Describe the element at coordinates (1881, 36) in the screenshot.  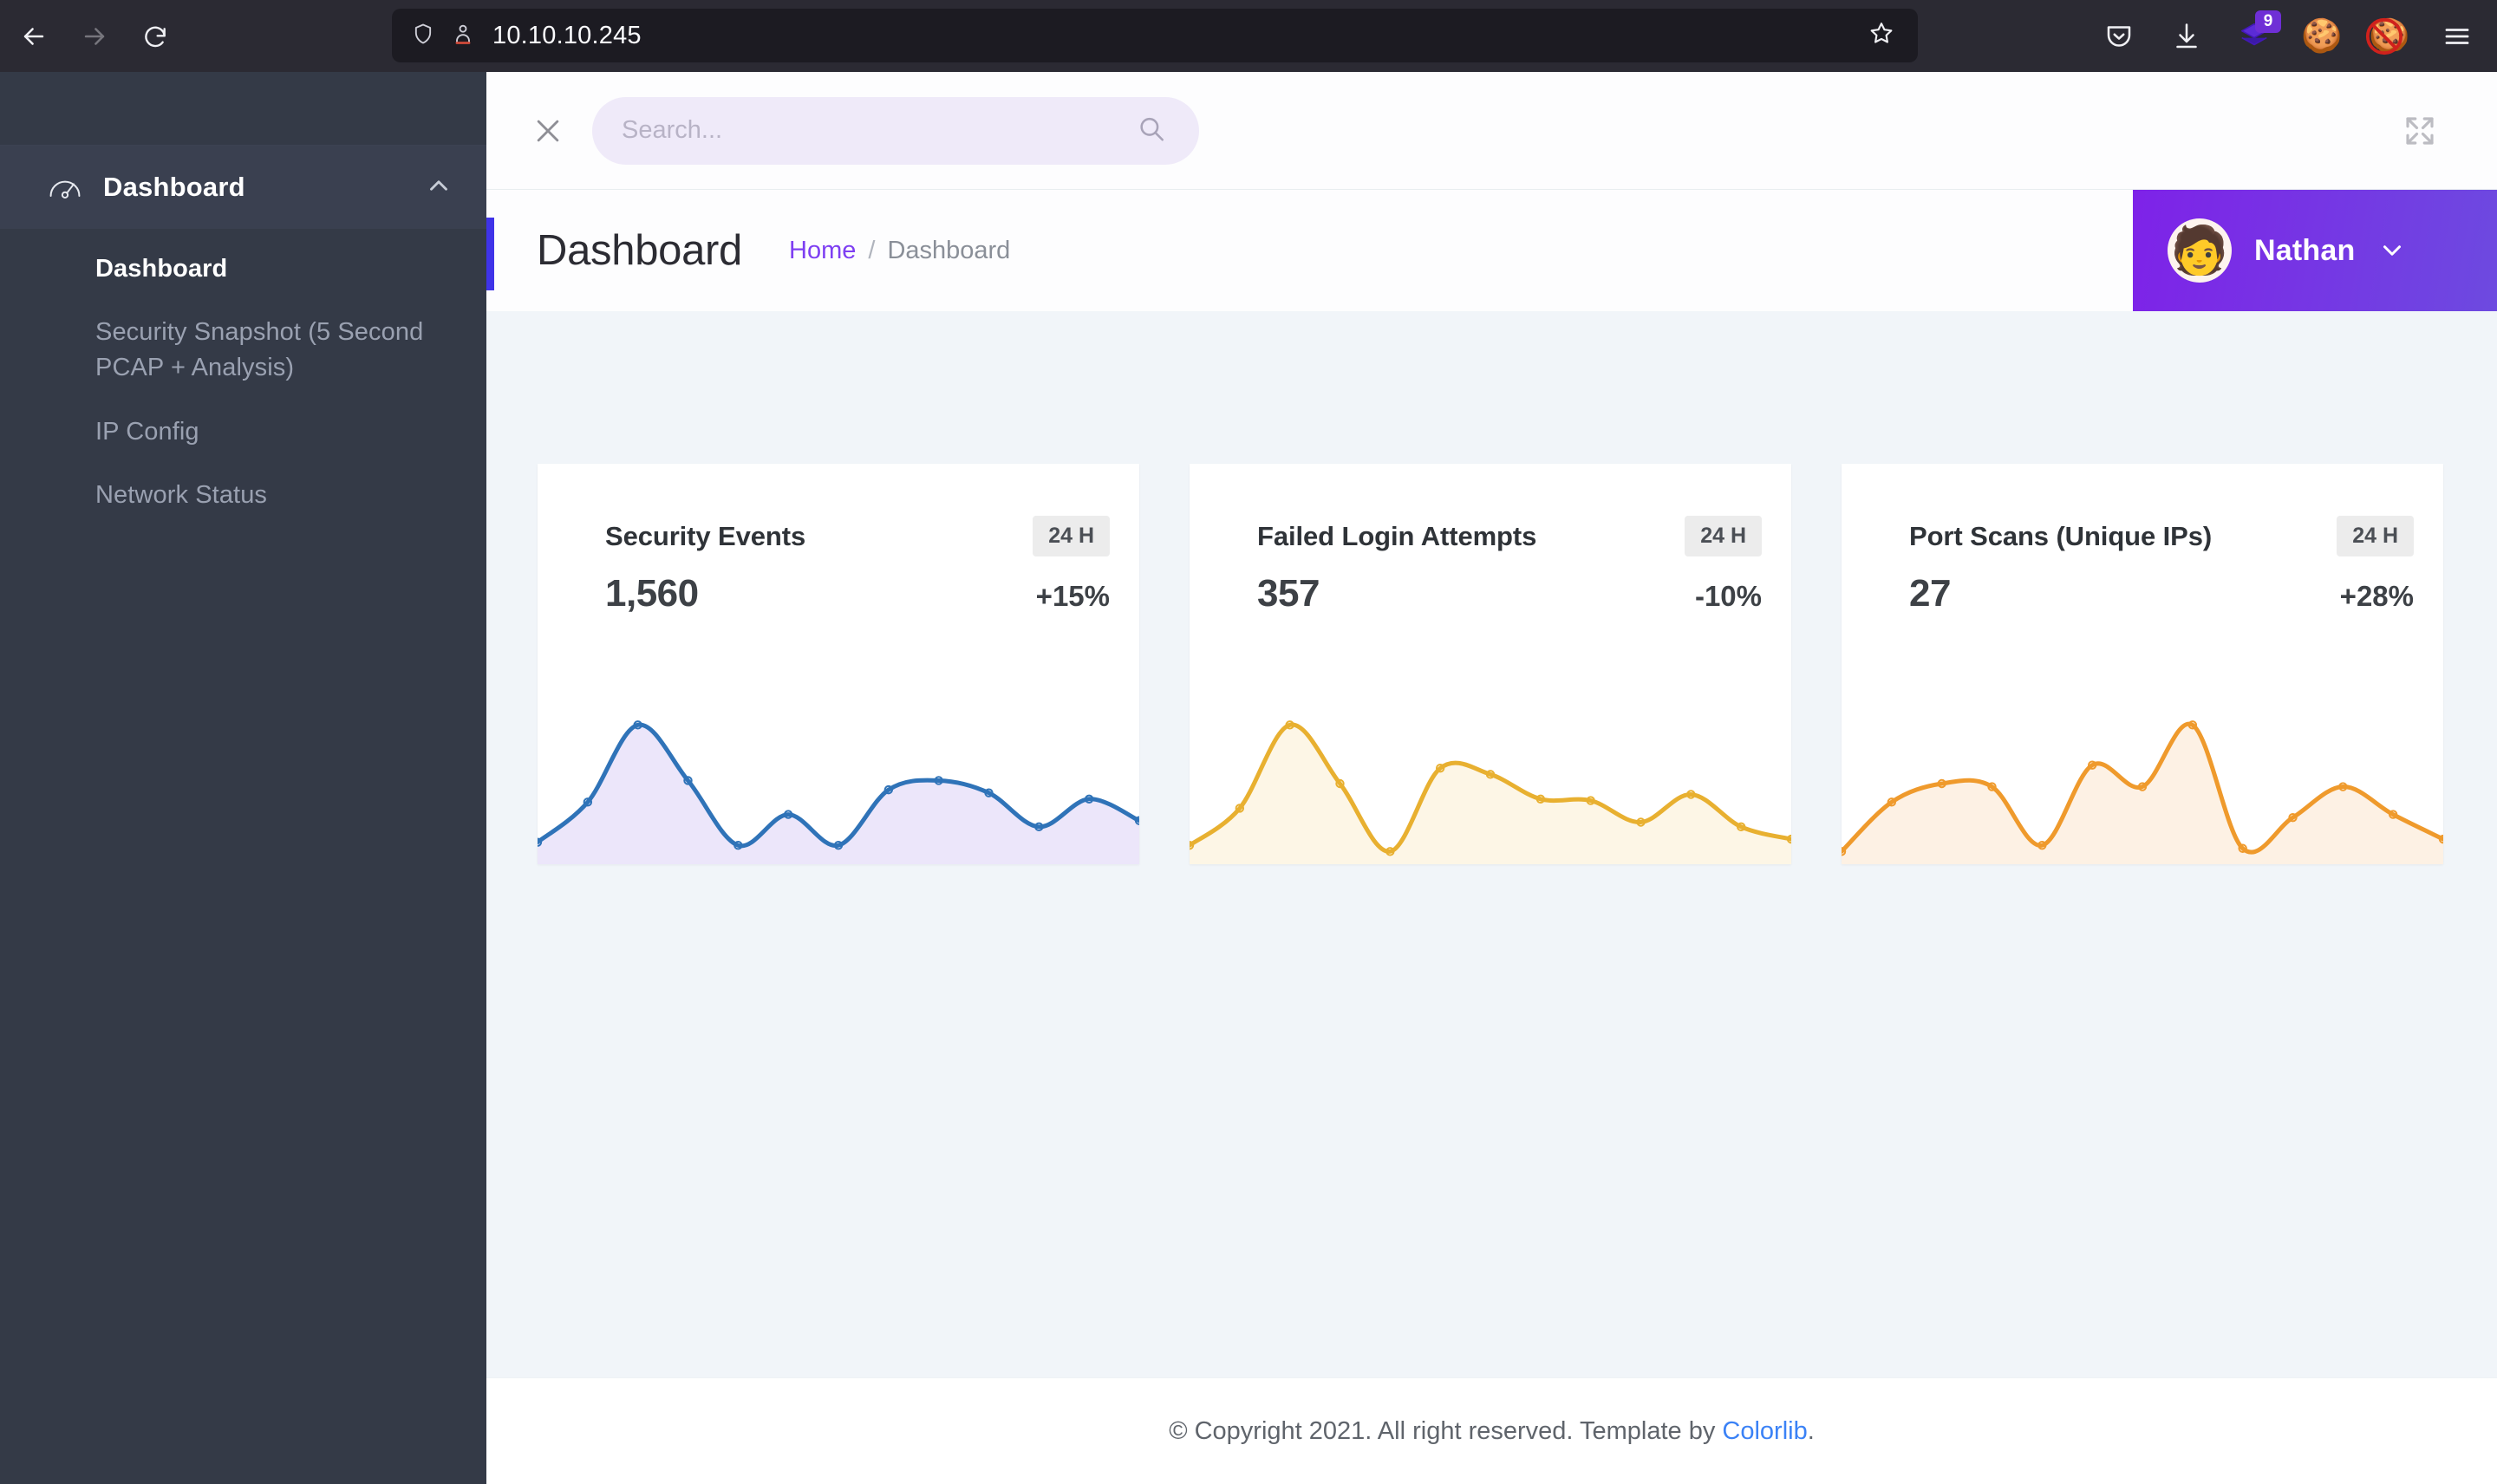
I see `star-icon` at that location.